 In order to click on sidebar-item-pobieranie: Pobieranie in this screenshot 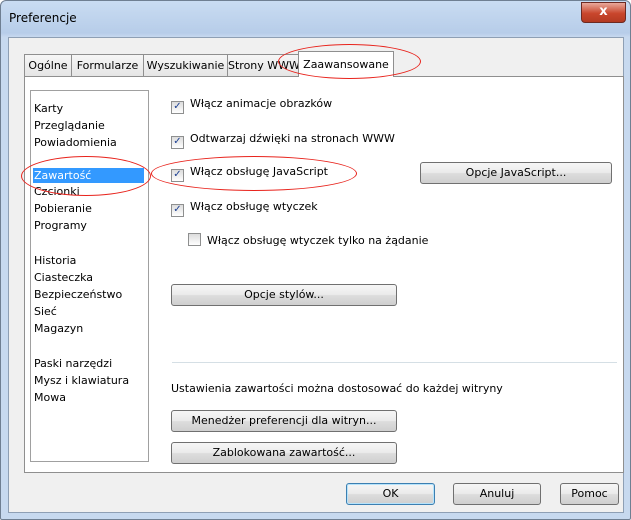, I will do `click(63, 208)`.